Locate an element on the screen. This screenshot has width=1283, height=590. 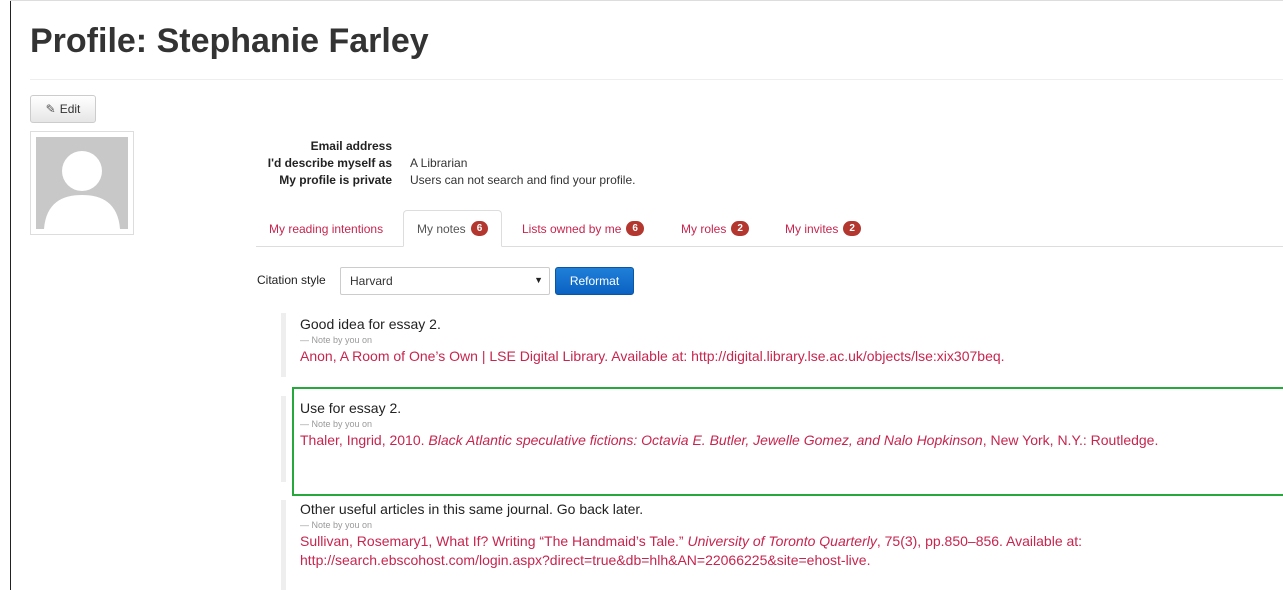
tab-lists-owned: Lists owned by me 6 is located at coordinates (583, 228).